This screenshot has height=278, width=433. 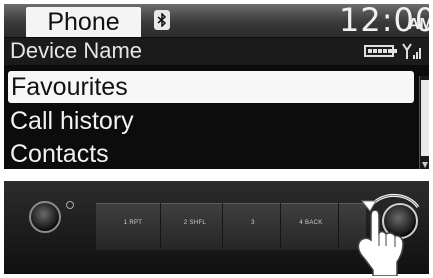 What do you see at coordinates (133, 223) in the screenshot?
I see `preset-button-label: 1 RPT` at bounding box center [133, 223].